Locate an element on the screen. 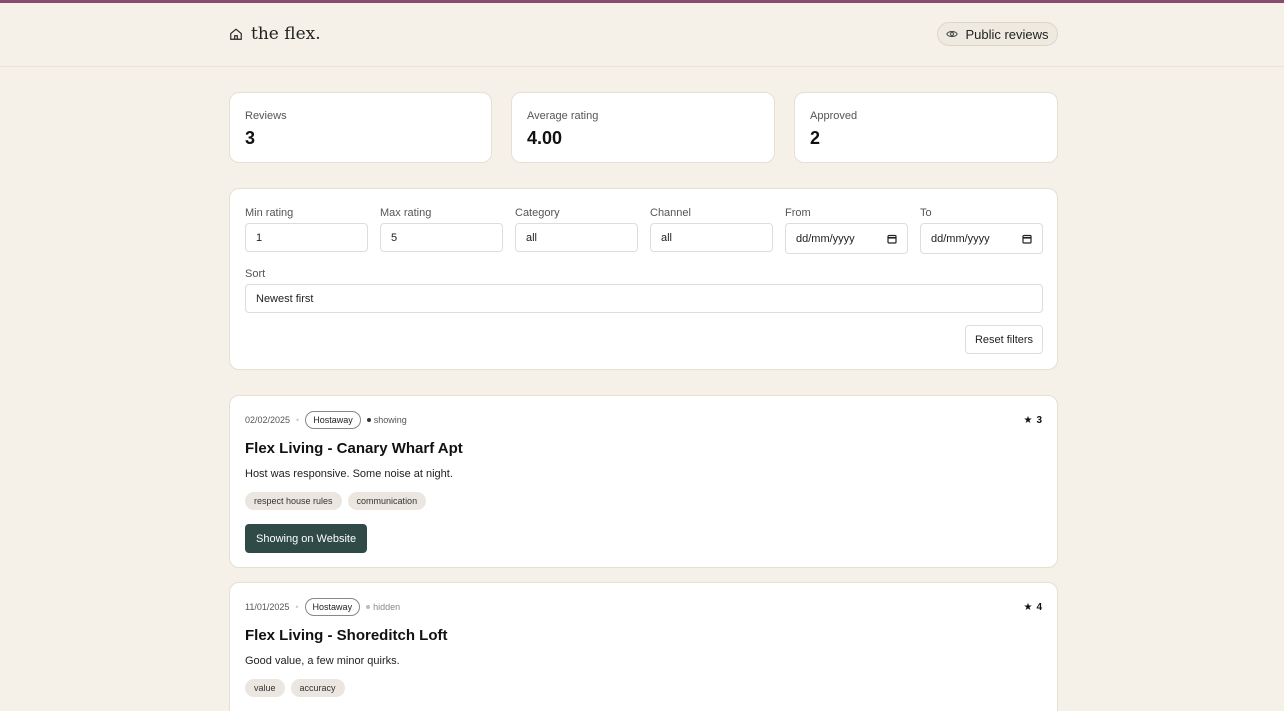 This screenshot has height=711, width=1284. public-reviews-label: Public reviews is located at coordinates (1007, 34).